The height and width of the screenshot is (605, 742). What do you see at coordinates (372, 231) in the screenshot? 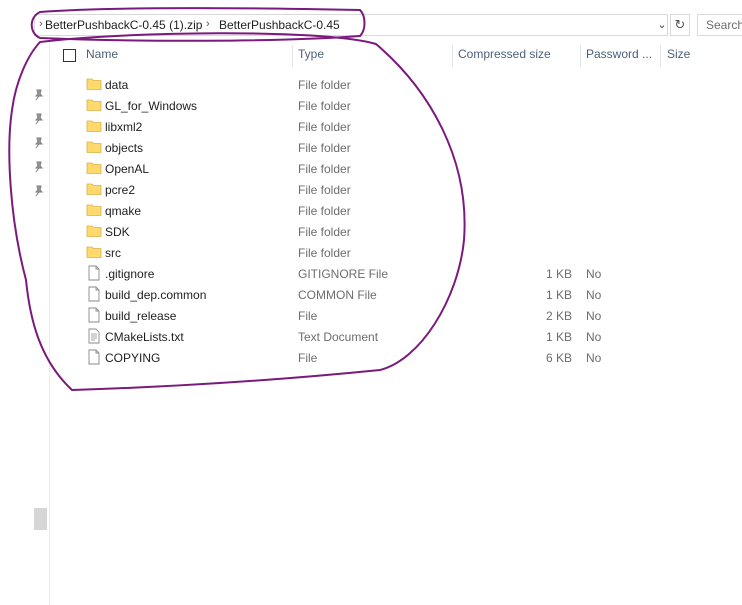
I see `file-row: SDK File folder` at bounding box center [372, 231].